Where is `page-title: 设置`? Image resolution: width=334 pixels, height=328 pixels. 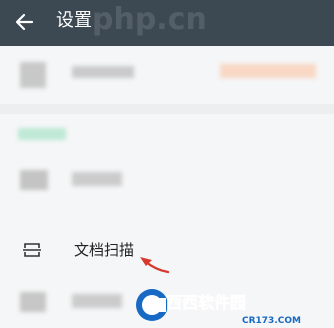
page-title: 设置 is located at coordinates (74, 20).